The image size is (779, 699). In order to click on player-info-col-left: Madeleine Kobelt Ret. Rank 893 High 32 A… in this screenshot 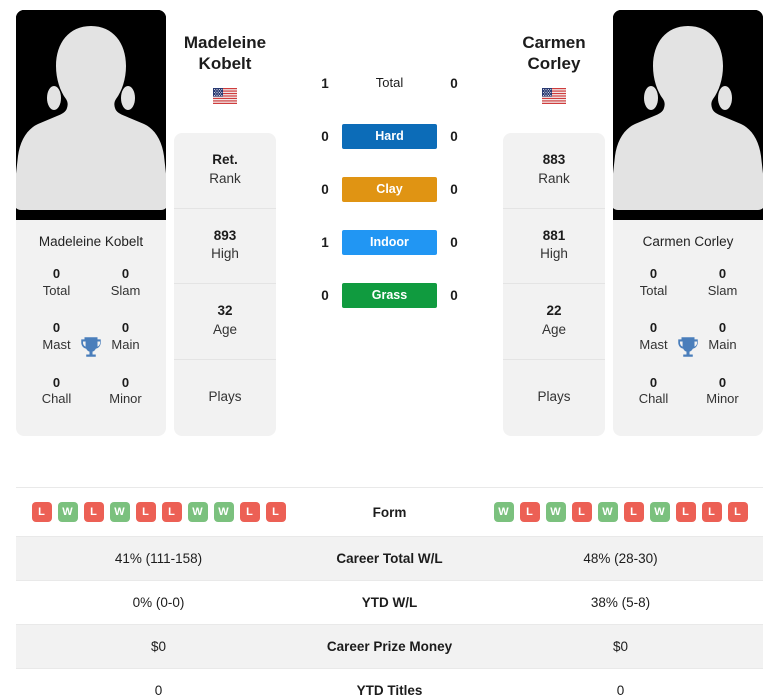, I will do `click(225, 223)`.